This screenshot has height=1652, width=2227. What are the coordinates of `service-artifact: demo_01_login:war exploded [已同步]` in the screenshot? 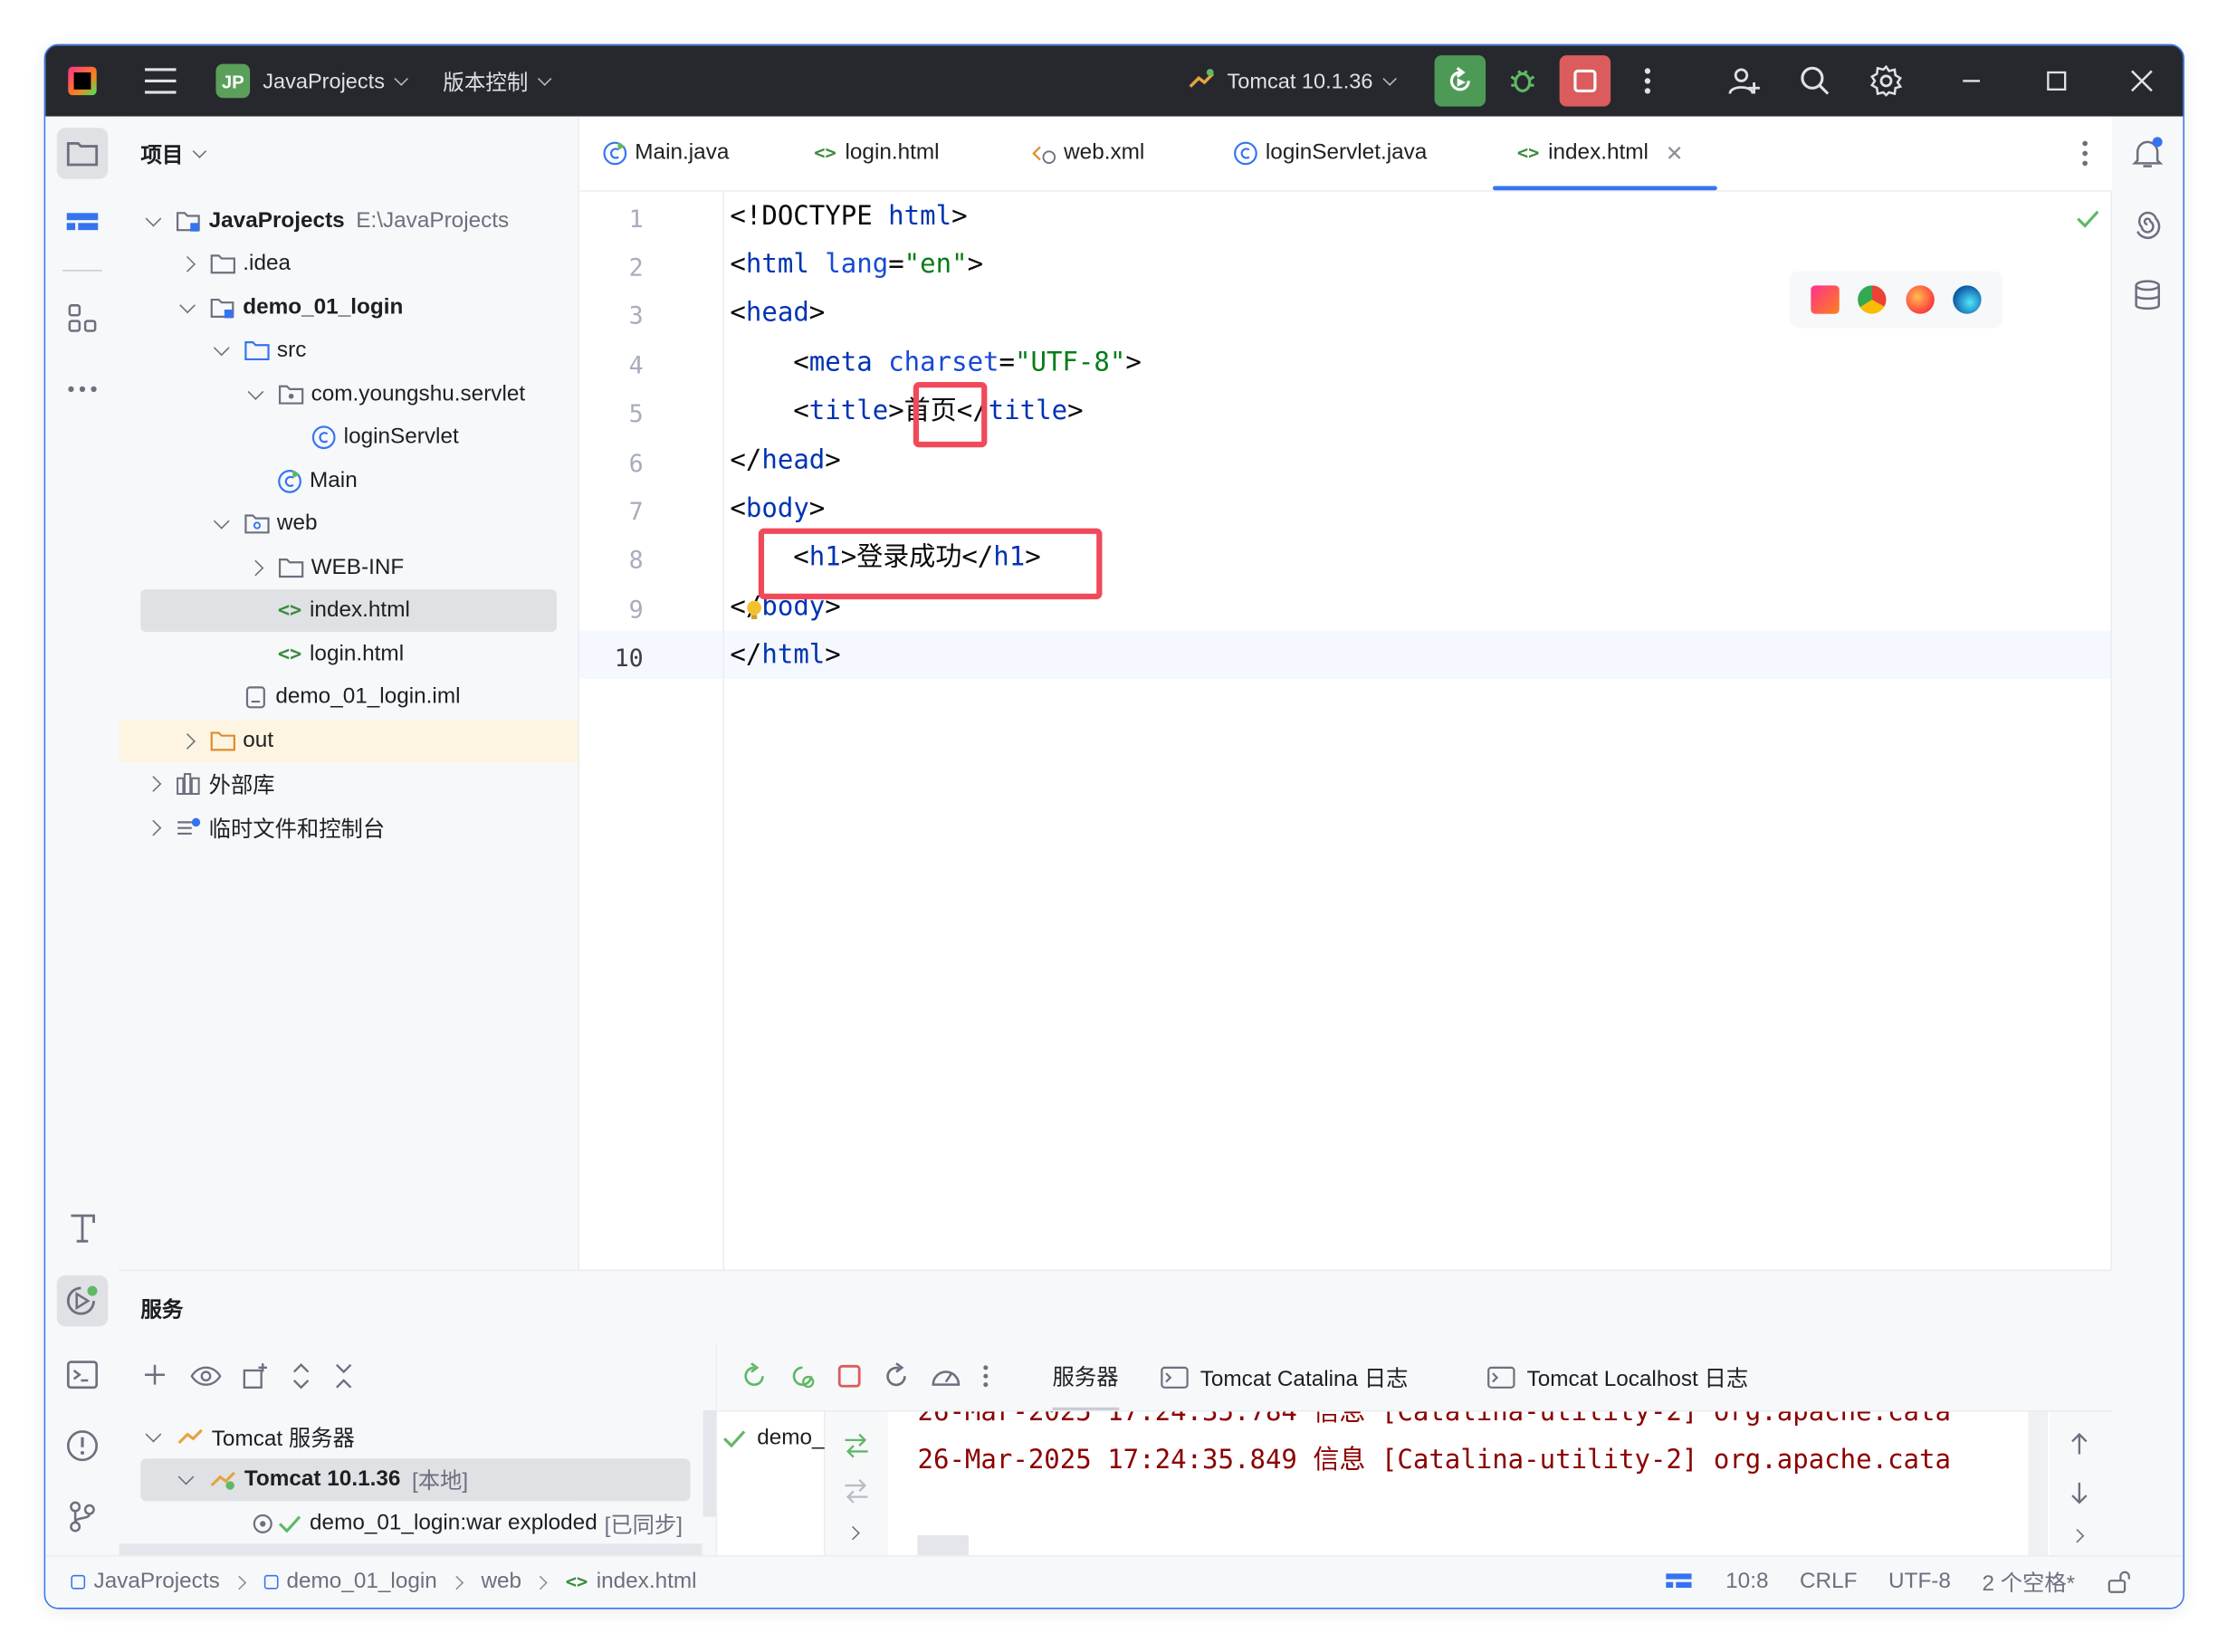 It's located at (418, 1524).